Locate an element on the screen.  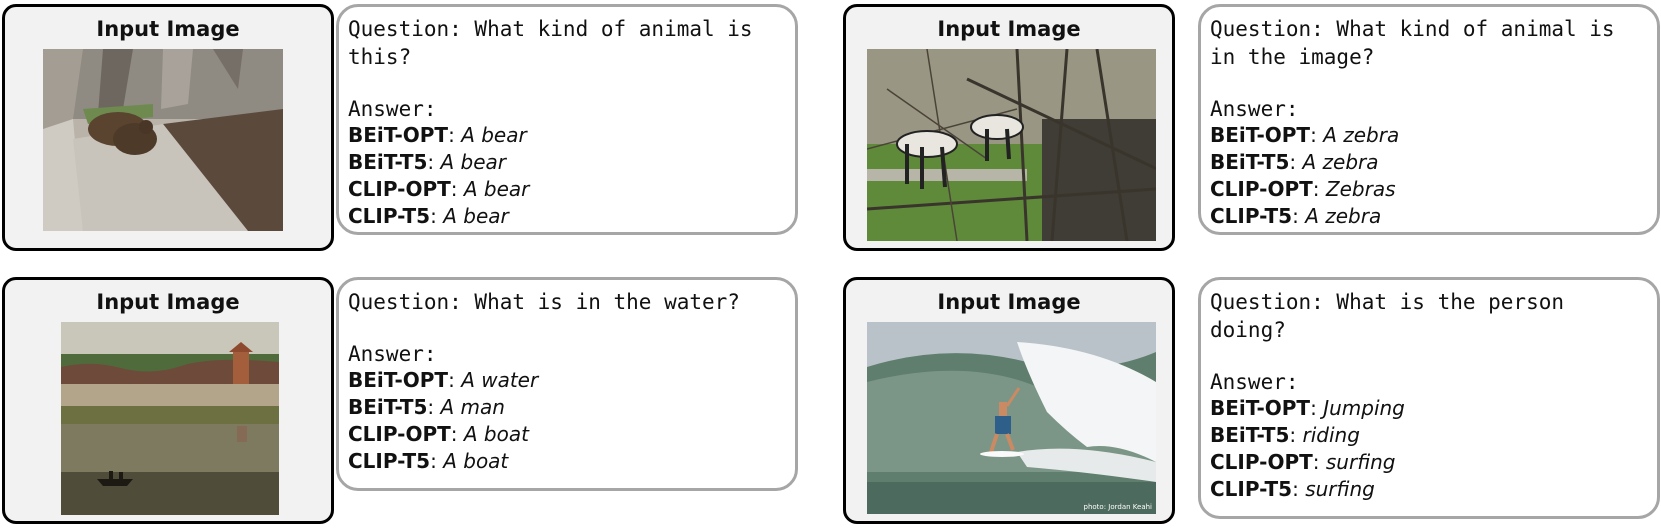
answer-line: BEiT-OPT: A water is located at coordinates (443, 380).